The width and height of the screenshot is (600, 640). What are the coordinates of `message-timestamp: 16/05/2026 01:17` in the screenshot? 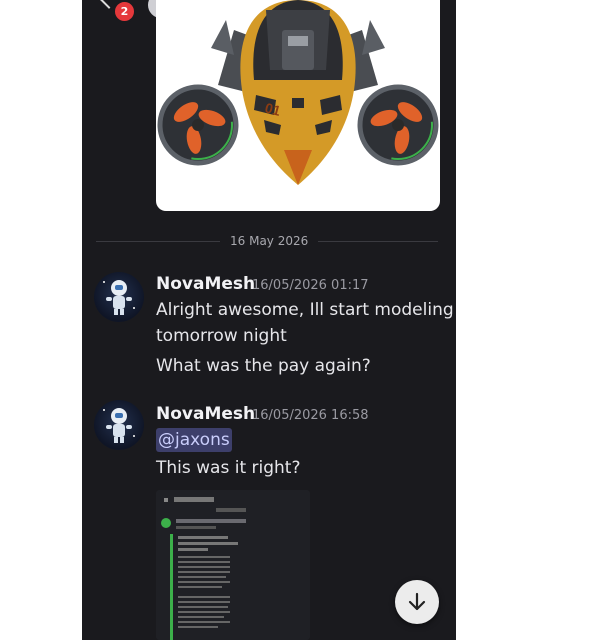 It's located at (310, 285).